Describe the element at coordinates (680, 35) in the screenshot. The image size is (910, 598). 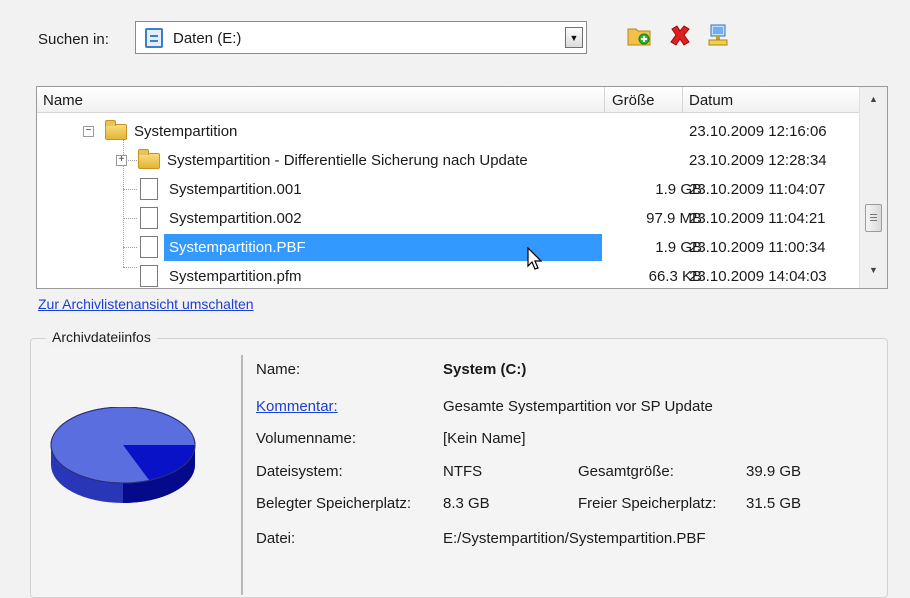
I see `delete-icon` at that location.